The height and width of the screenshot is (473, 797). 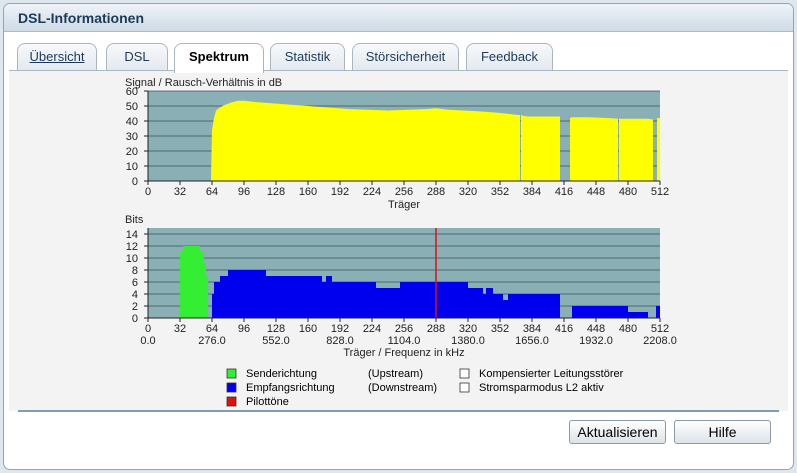 What do you see at coordinates (231, 401) in the screenshot?
I see `legend-swatch-pilot` at bounding box center [231, 401].